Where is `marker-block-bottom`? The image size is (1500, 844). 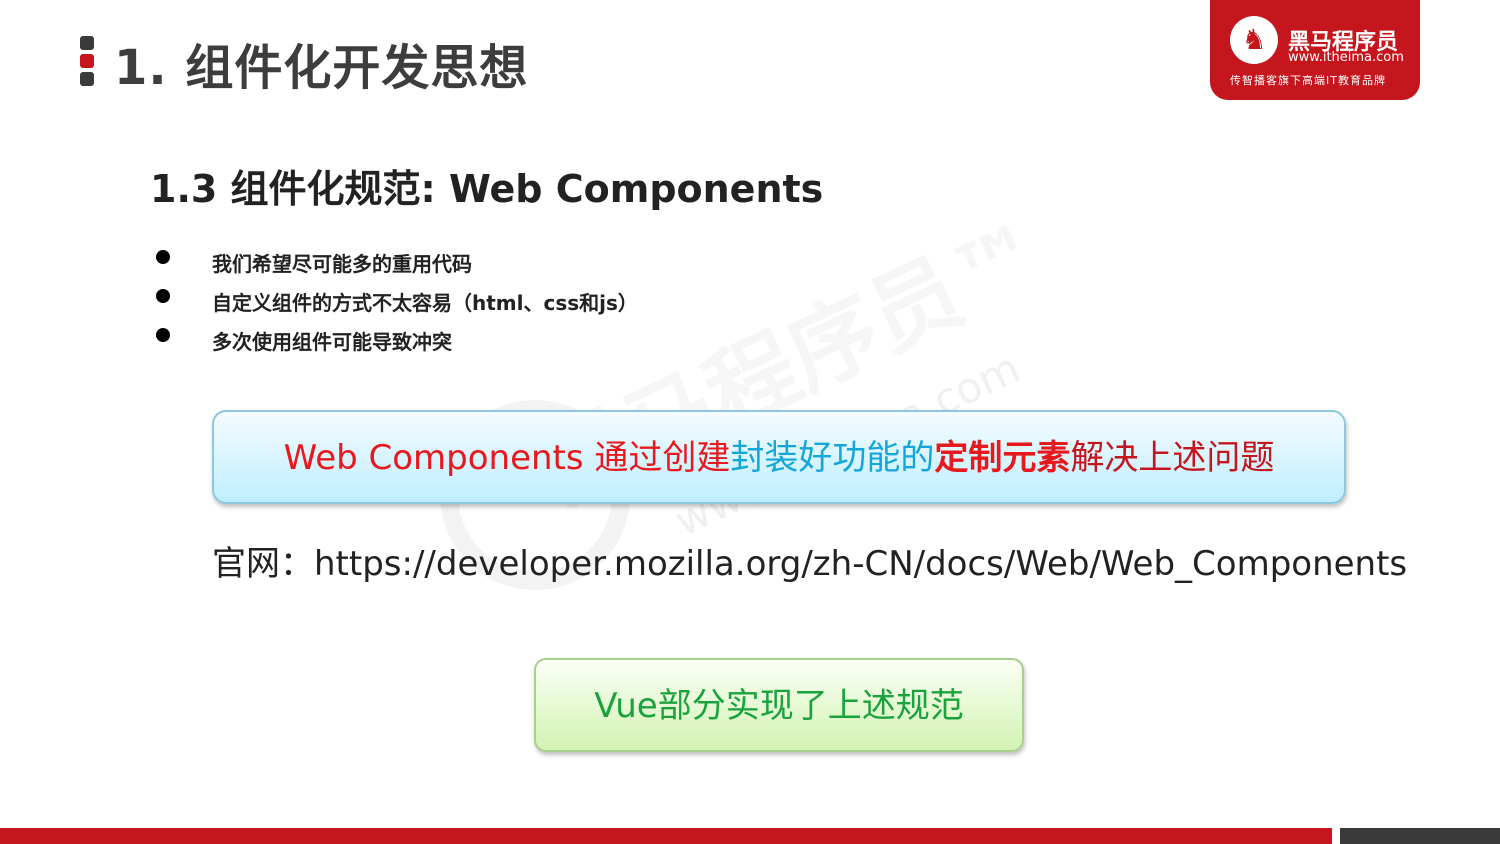 marker-block-bottom is located at coordinates (87, 79).